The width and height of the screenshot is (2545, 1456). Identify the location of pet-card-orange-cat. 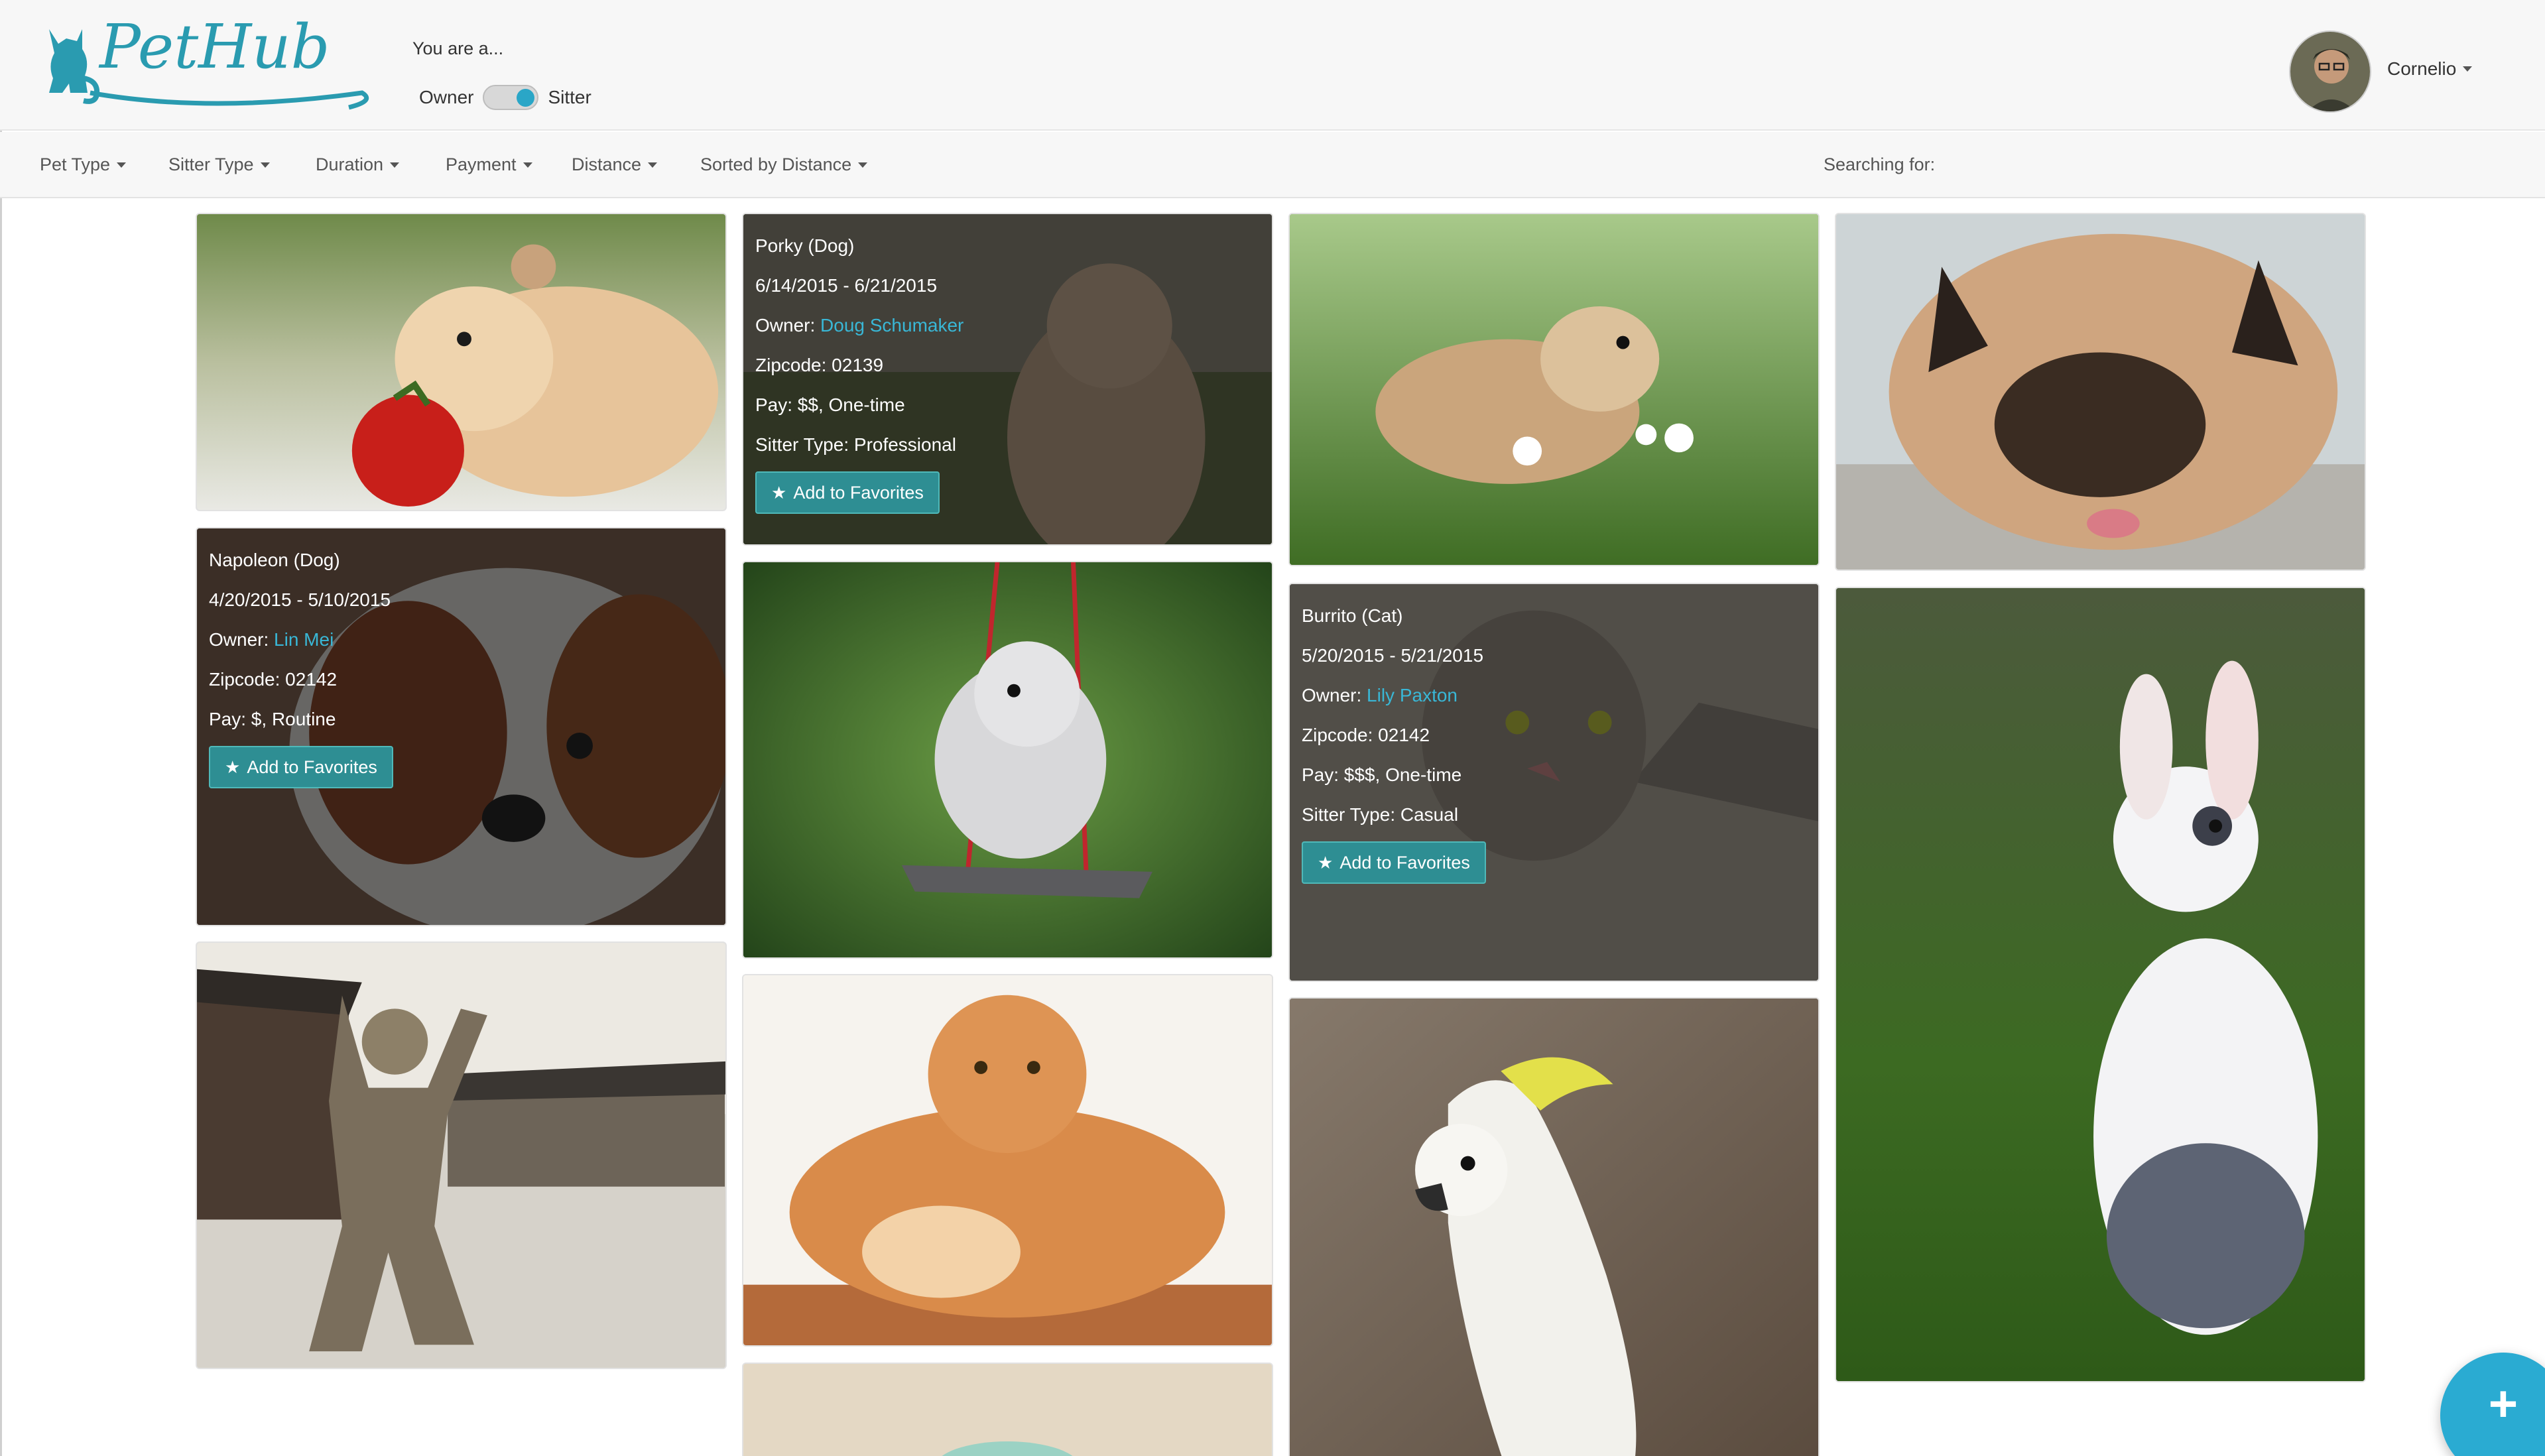
(1007, 1160).